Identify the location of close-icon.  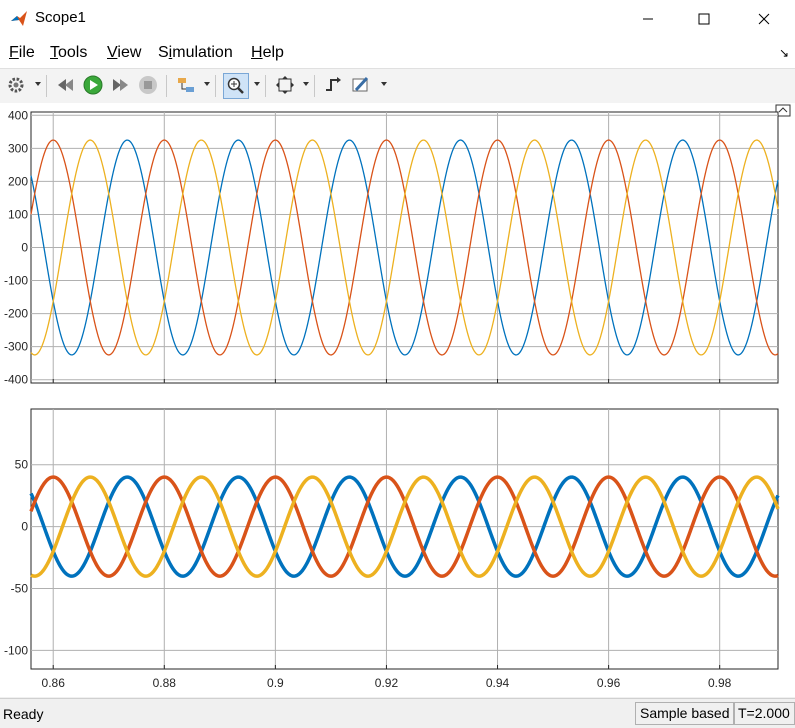
(764, 19).